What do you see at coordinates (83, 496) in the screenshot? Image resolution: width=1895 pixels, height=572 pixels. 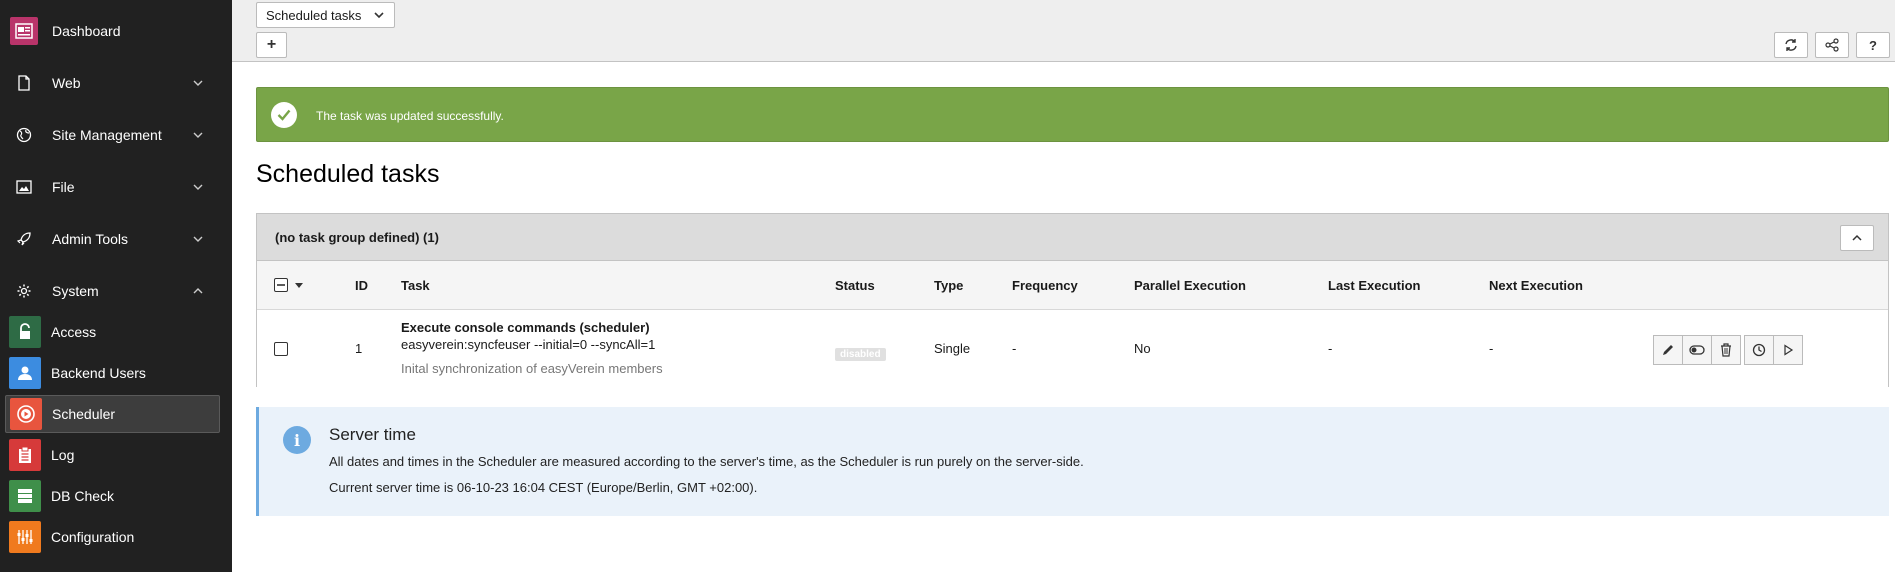 I see `sidebar-item-label: DB Check` at bounding box center [83, 496].